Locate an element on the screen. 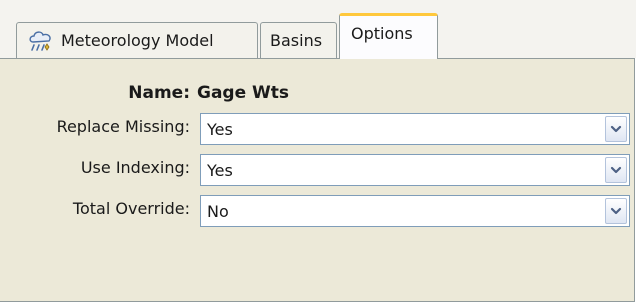 The image size is (636, 302). tab-basins: Basins is located at coordinates (298, 40).